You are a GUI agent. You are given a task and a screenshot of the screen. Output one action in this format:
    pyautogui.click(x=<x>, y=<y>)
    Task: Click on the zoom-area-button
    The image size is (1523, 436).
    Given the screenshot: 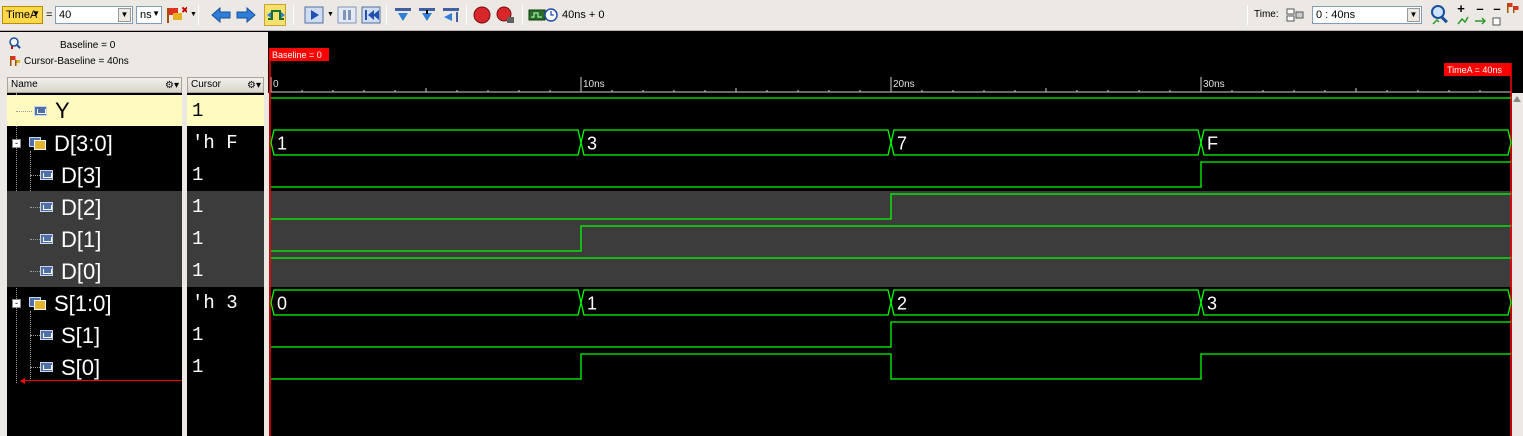 What is the action you would take?
    pyautogui.click(x=1497, y=22)
    